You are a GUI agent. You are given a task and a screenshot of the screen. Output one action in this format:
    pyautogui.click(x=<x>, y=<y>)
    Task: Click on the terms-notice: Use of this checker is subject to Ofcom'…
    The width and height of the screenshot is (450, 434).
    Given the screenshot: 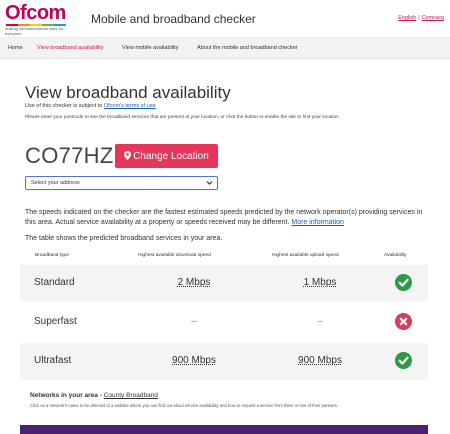 What is the action you would take?
    pyautogui.click(x=90, y=106)
    